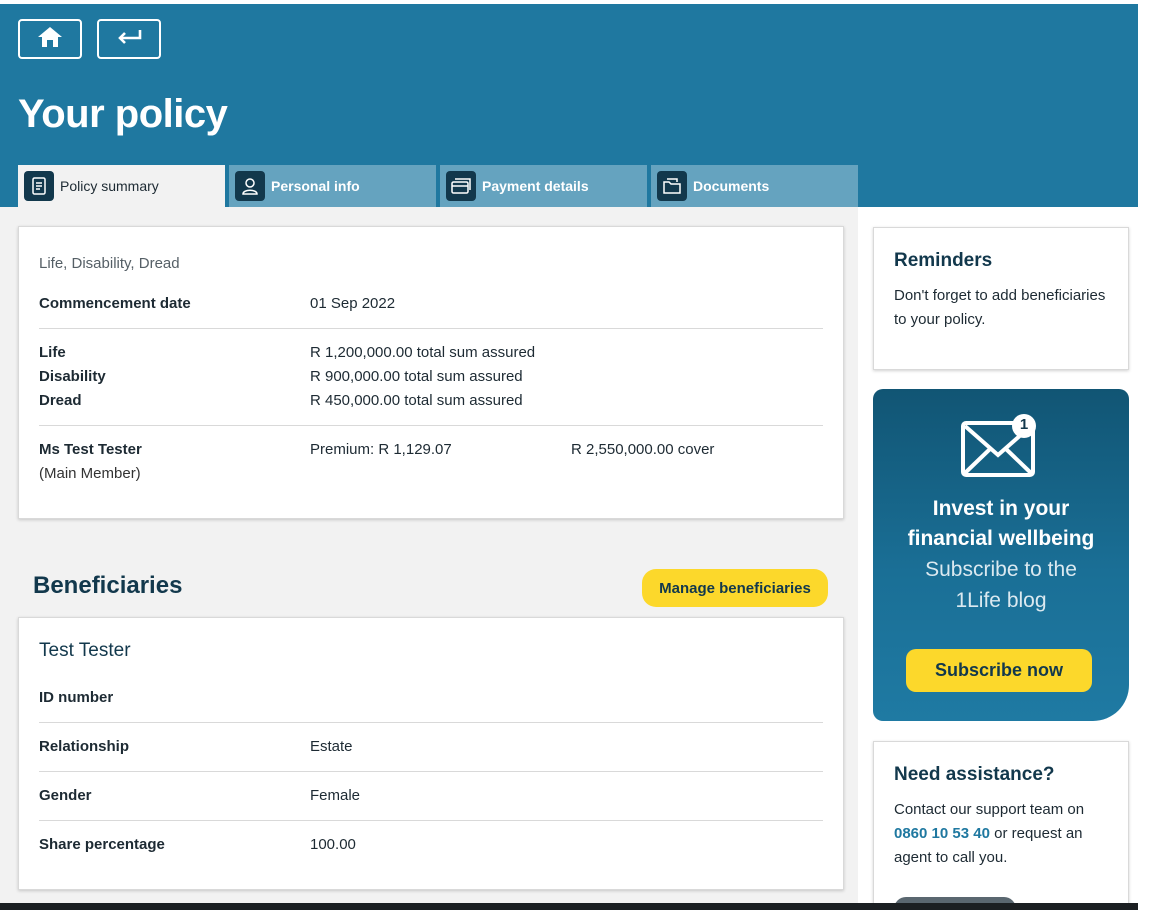 This screenshot has width=1152, height=910. What do you see at coordinates (90, 449) in the screenshot?
I see `member-name: Ms Test Tester` at bounding box center [90, 449].